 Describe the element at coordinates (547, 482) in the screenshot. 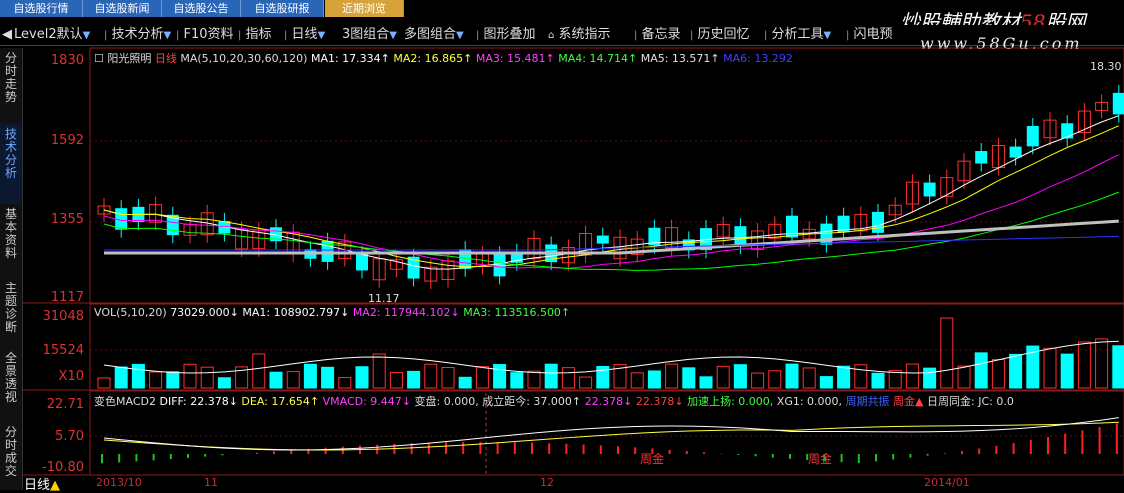

I see `date-tick-3: 12` at that location.